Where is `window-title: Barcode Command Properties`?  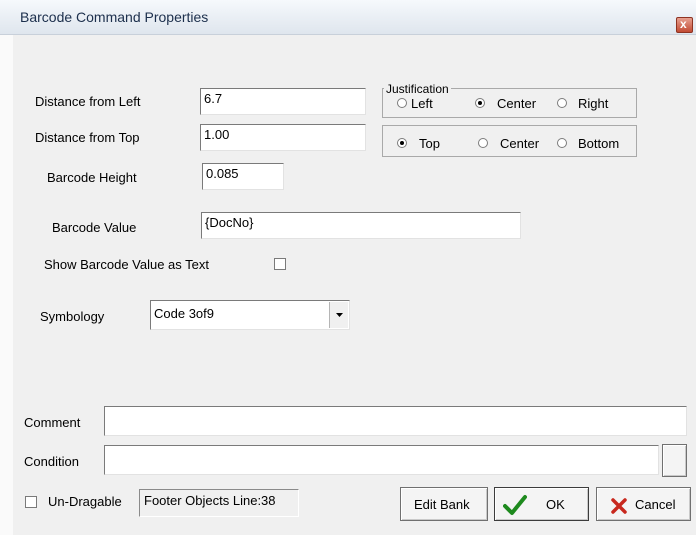 window-title: Barcode Command Properties is located at coordinates (114, 17).